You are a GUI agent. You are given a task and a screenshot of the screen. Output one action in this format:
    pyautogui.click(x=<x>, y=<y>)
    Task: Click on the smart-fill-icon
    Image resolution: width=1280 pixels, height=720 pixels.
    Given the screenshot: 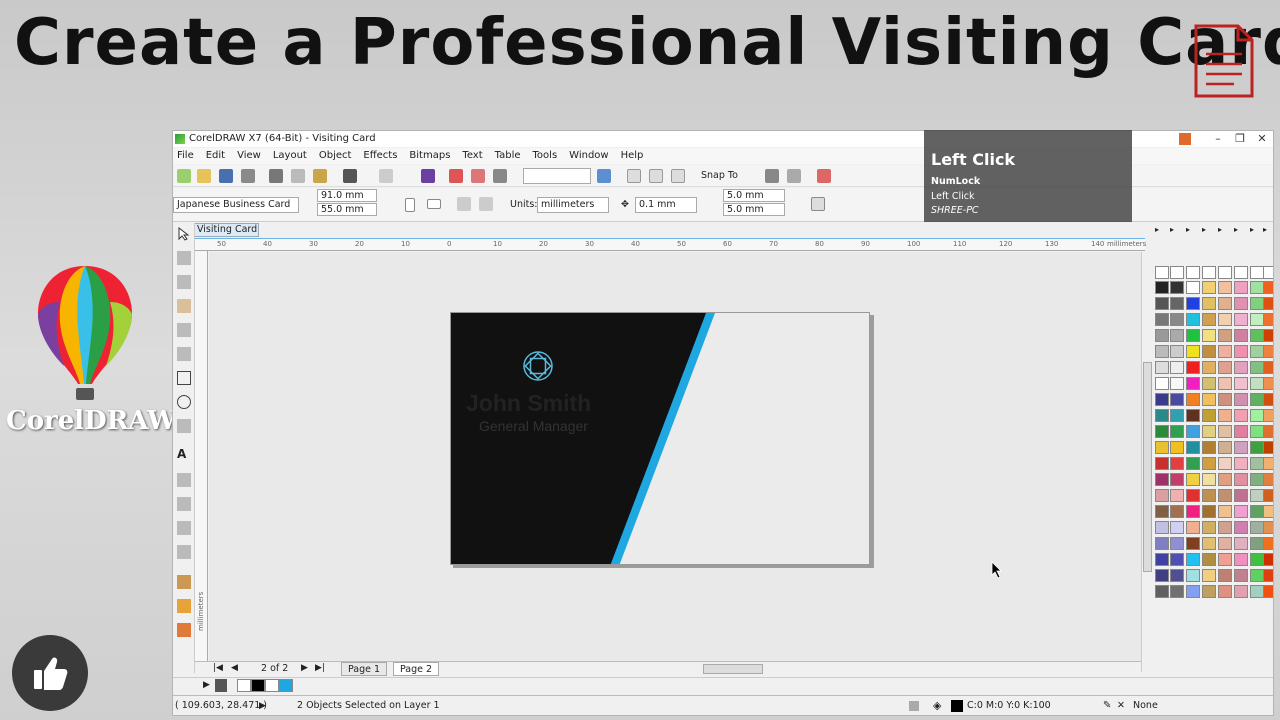 What is the action you would take?
    pyautogui.click(x=184, y=630)
    